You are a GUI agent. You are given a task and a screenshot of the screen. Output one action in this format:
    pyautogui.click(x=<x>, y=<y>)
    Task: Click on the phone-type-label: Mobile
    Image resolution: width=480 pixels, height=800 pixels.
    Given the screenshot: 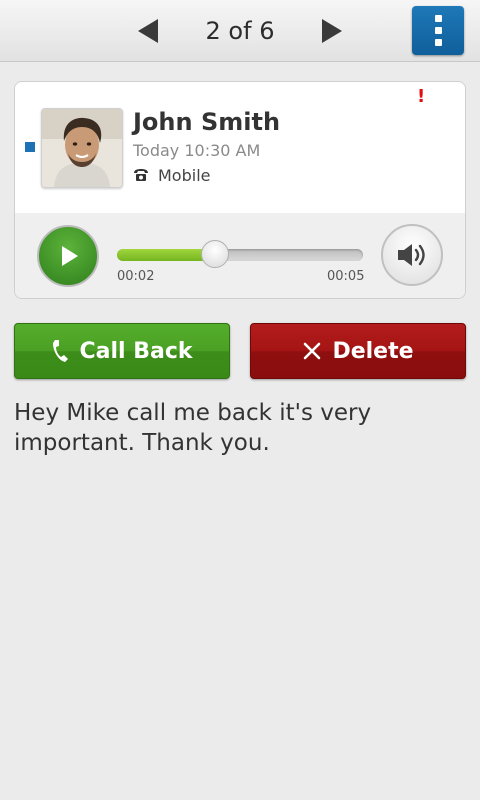 What is the action you would take?
    pyautogui.click(x=184, y=175)
    